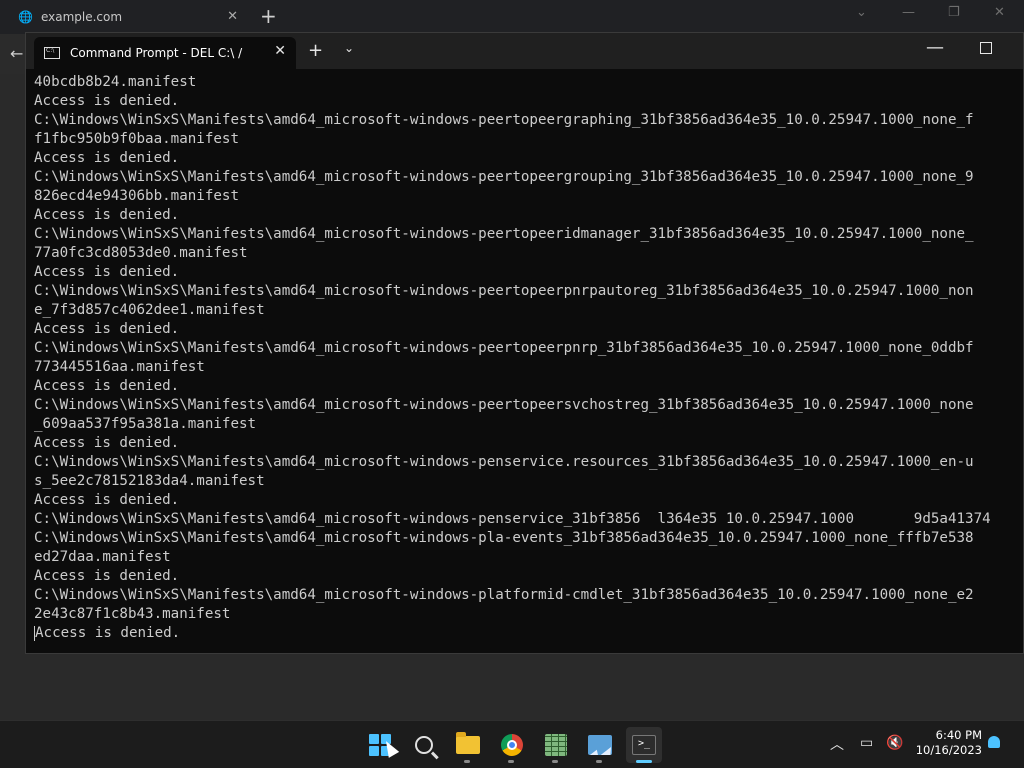 Image resolution: width=1024 pixels, height=768 pixels. Describe the element at coordinates (524, 51) in the screenshot. I see `terminal-titlebar: Command Prompt - DEL C:\ / ✕ + ⌄ —` at that location.